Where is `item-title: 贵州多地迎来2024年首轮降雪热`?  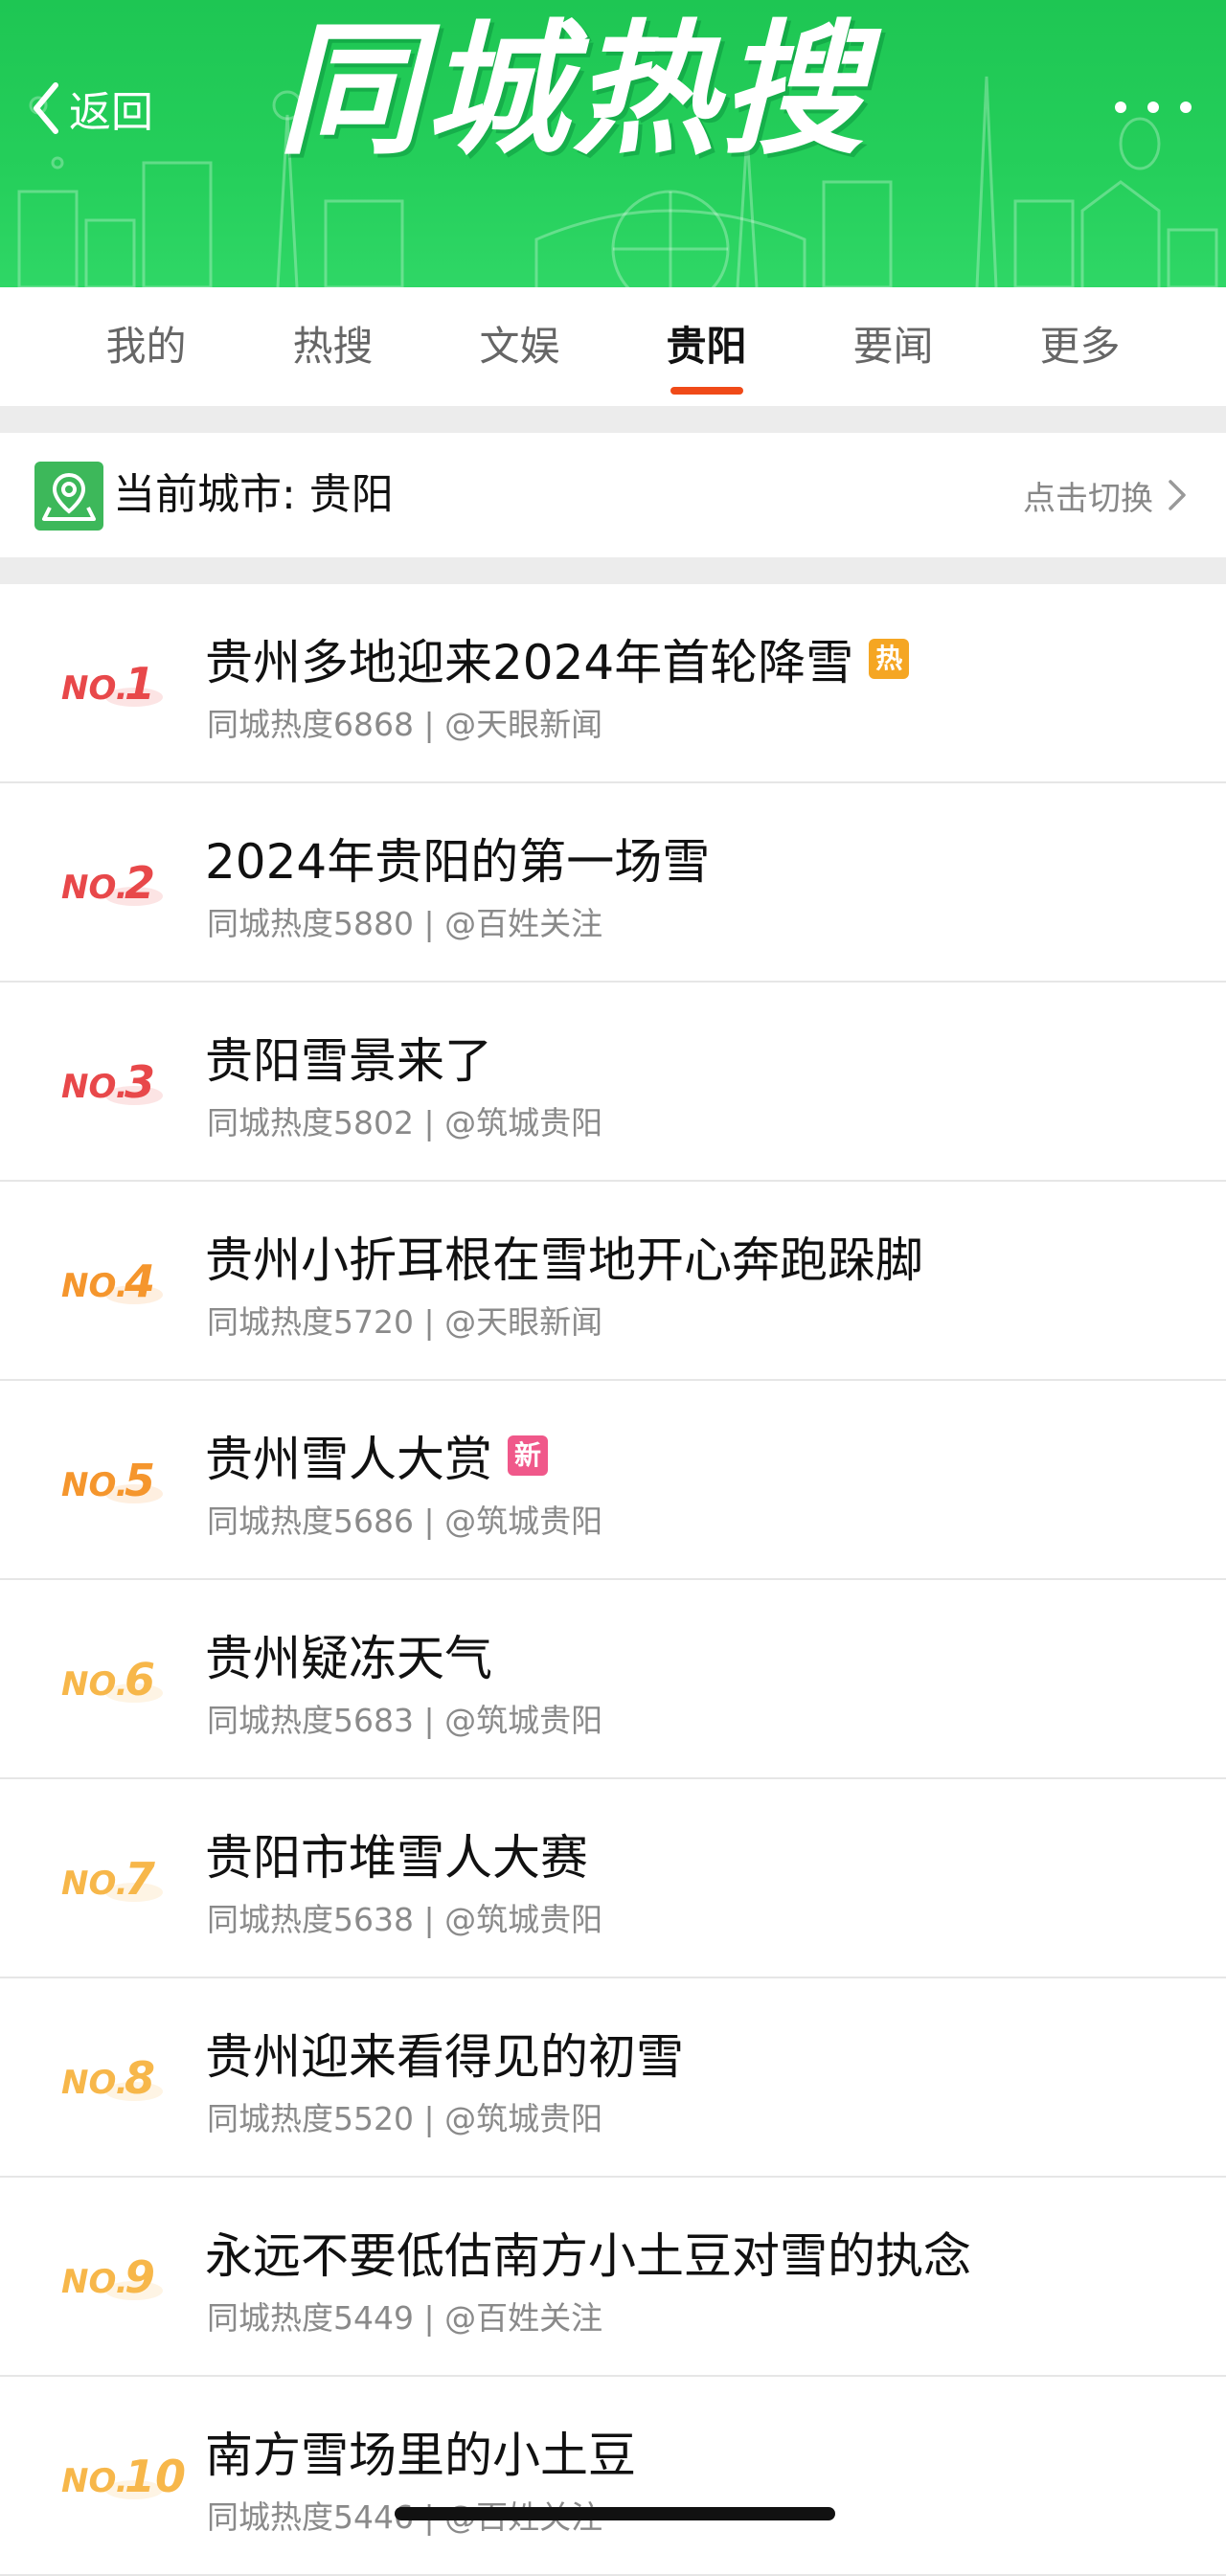
item-title: 贵州多地迎来2024年首轮降雪热 is located at coordinates (557, 658).